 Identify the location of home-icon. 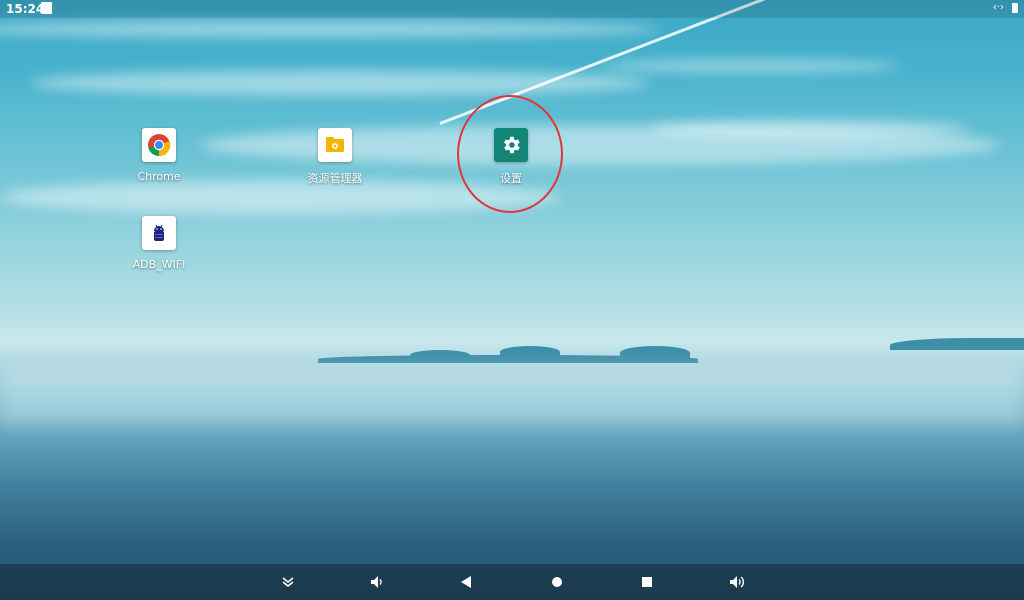
(557, 582).